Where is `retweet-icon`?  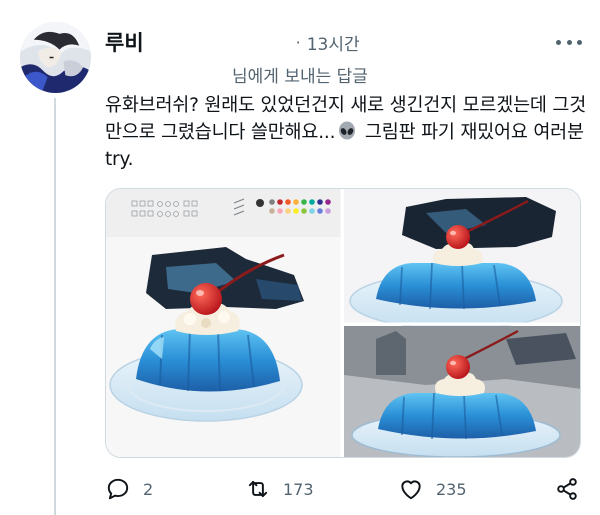 retweet-icon is located at coordinates (258, 489).